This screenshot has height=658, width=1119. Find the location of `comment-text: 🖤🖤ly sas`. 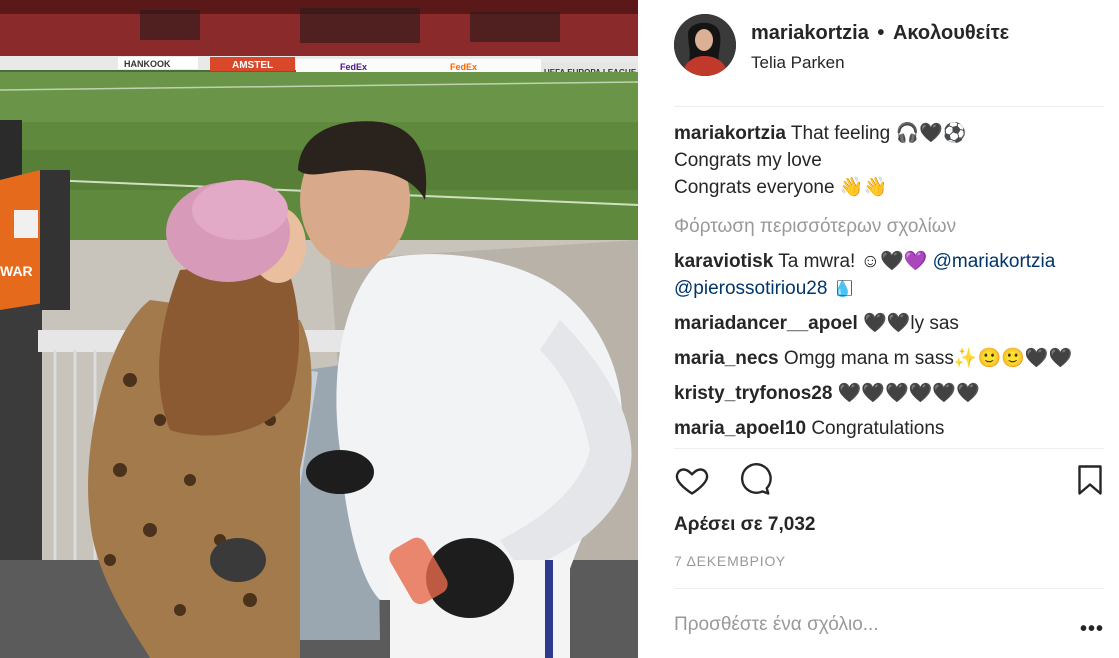

comment-text: 🖤🖤ly sas is located at coordinates (911, 323).